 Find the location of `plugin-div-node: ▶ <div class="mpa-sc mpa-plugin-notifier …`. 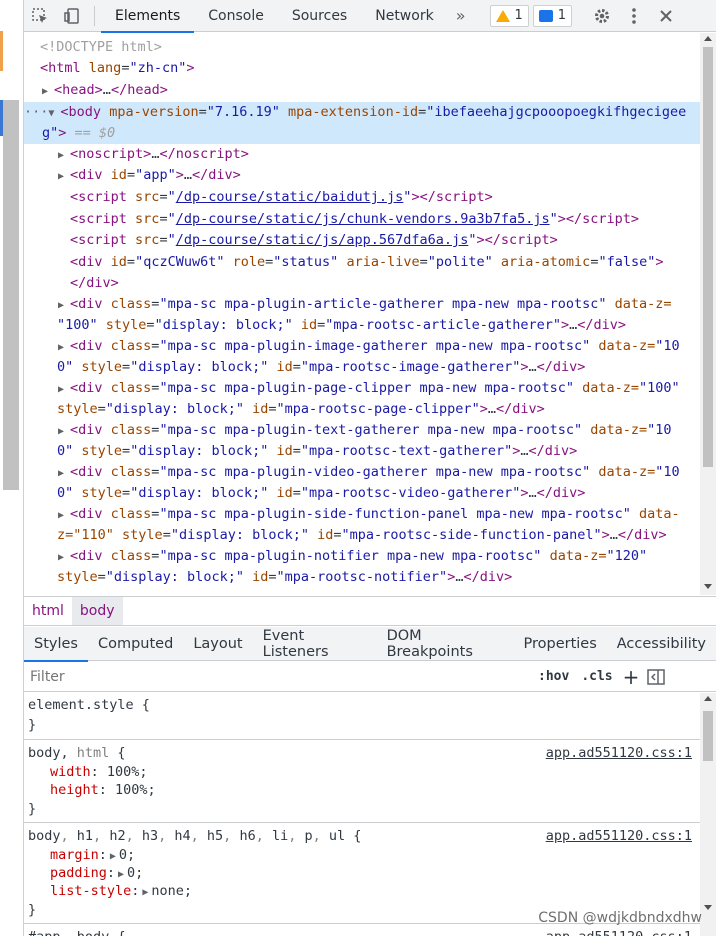

plugin-div-node: ▶ <div class="mpa-sc mpa-plugin-notifier … is located at coordinates (387, 556).